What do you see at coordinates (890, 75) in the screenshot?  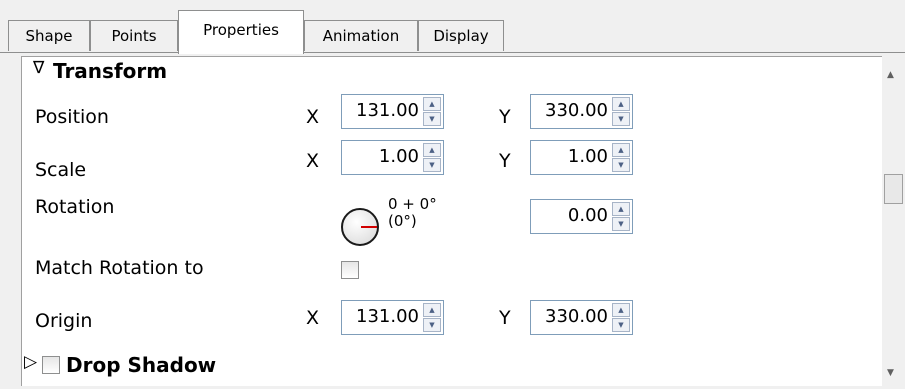 I see `scroll-up-arrow-icon: ▲` at bounding box center [890, 75].